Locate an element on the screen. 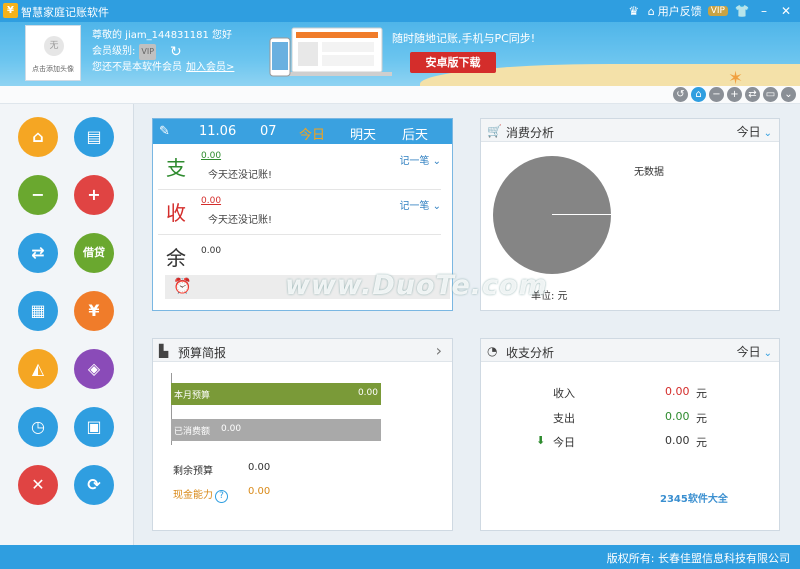 The height and width of the screenshot is (569, 800). feedback-button: ⌂ 用户反馈 is located at coordinates (675, 11).